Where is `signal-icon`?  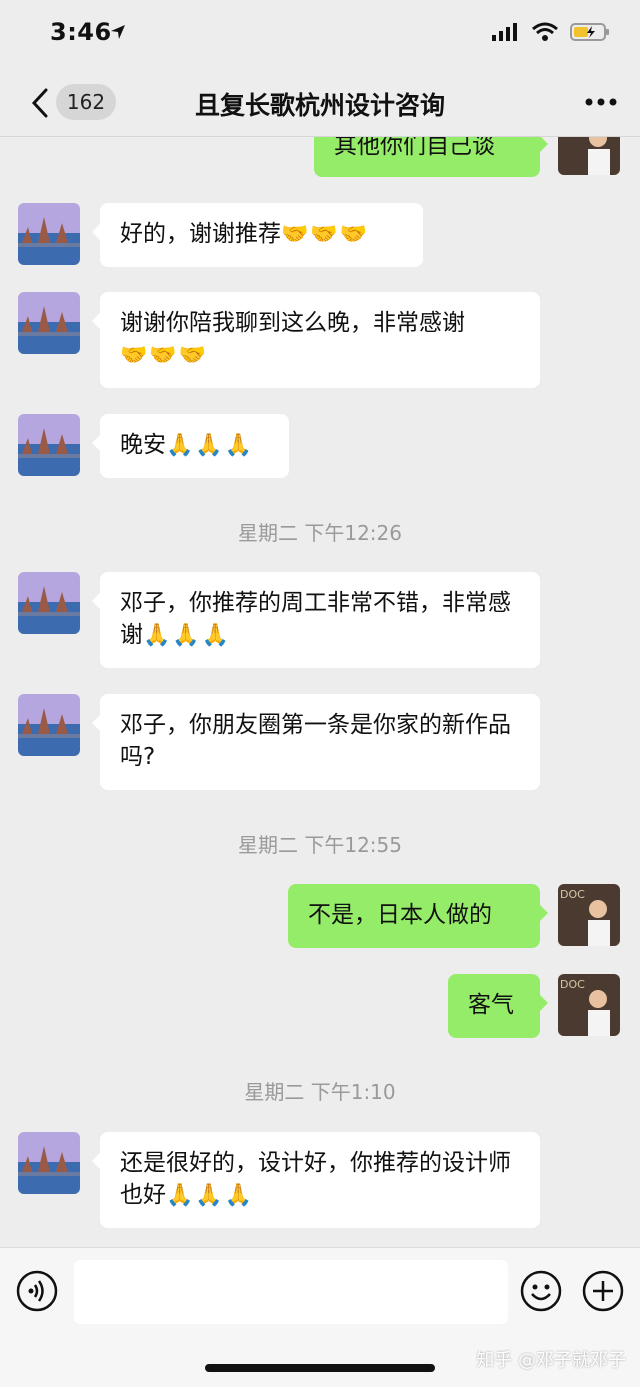 signal-icon is located at coordinates (506, 34).